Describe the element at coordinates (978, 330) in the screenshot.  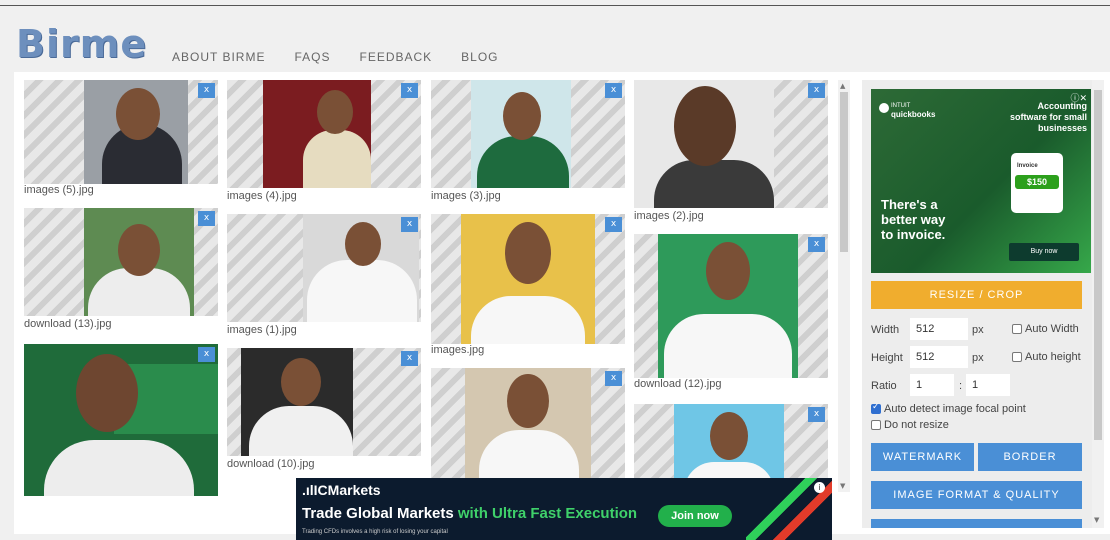
I see `width-unit: px` at that location.